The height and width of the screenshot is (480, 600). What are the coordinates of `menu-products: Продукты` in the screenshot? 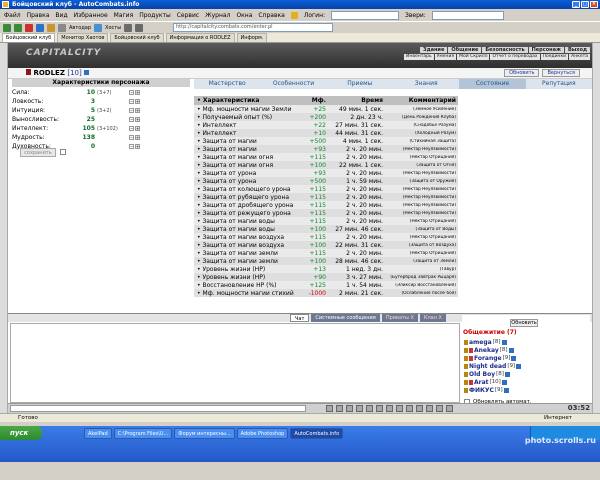 It's located at (155, 15).